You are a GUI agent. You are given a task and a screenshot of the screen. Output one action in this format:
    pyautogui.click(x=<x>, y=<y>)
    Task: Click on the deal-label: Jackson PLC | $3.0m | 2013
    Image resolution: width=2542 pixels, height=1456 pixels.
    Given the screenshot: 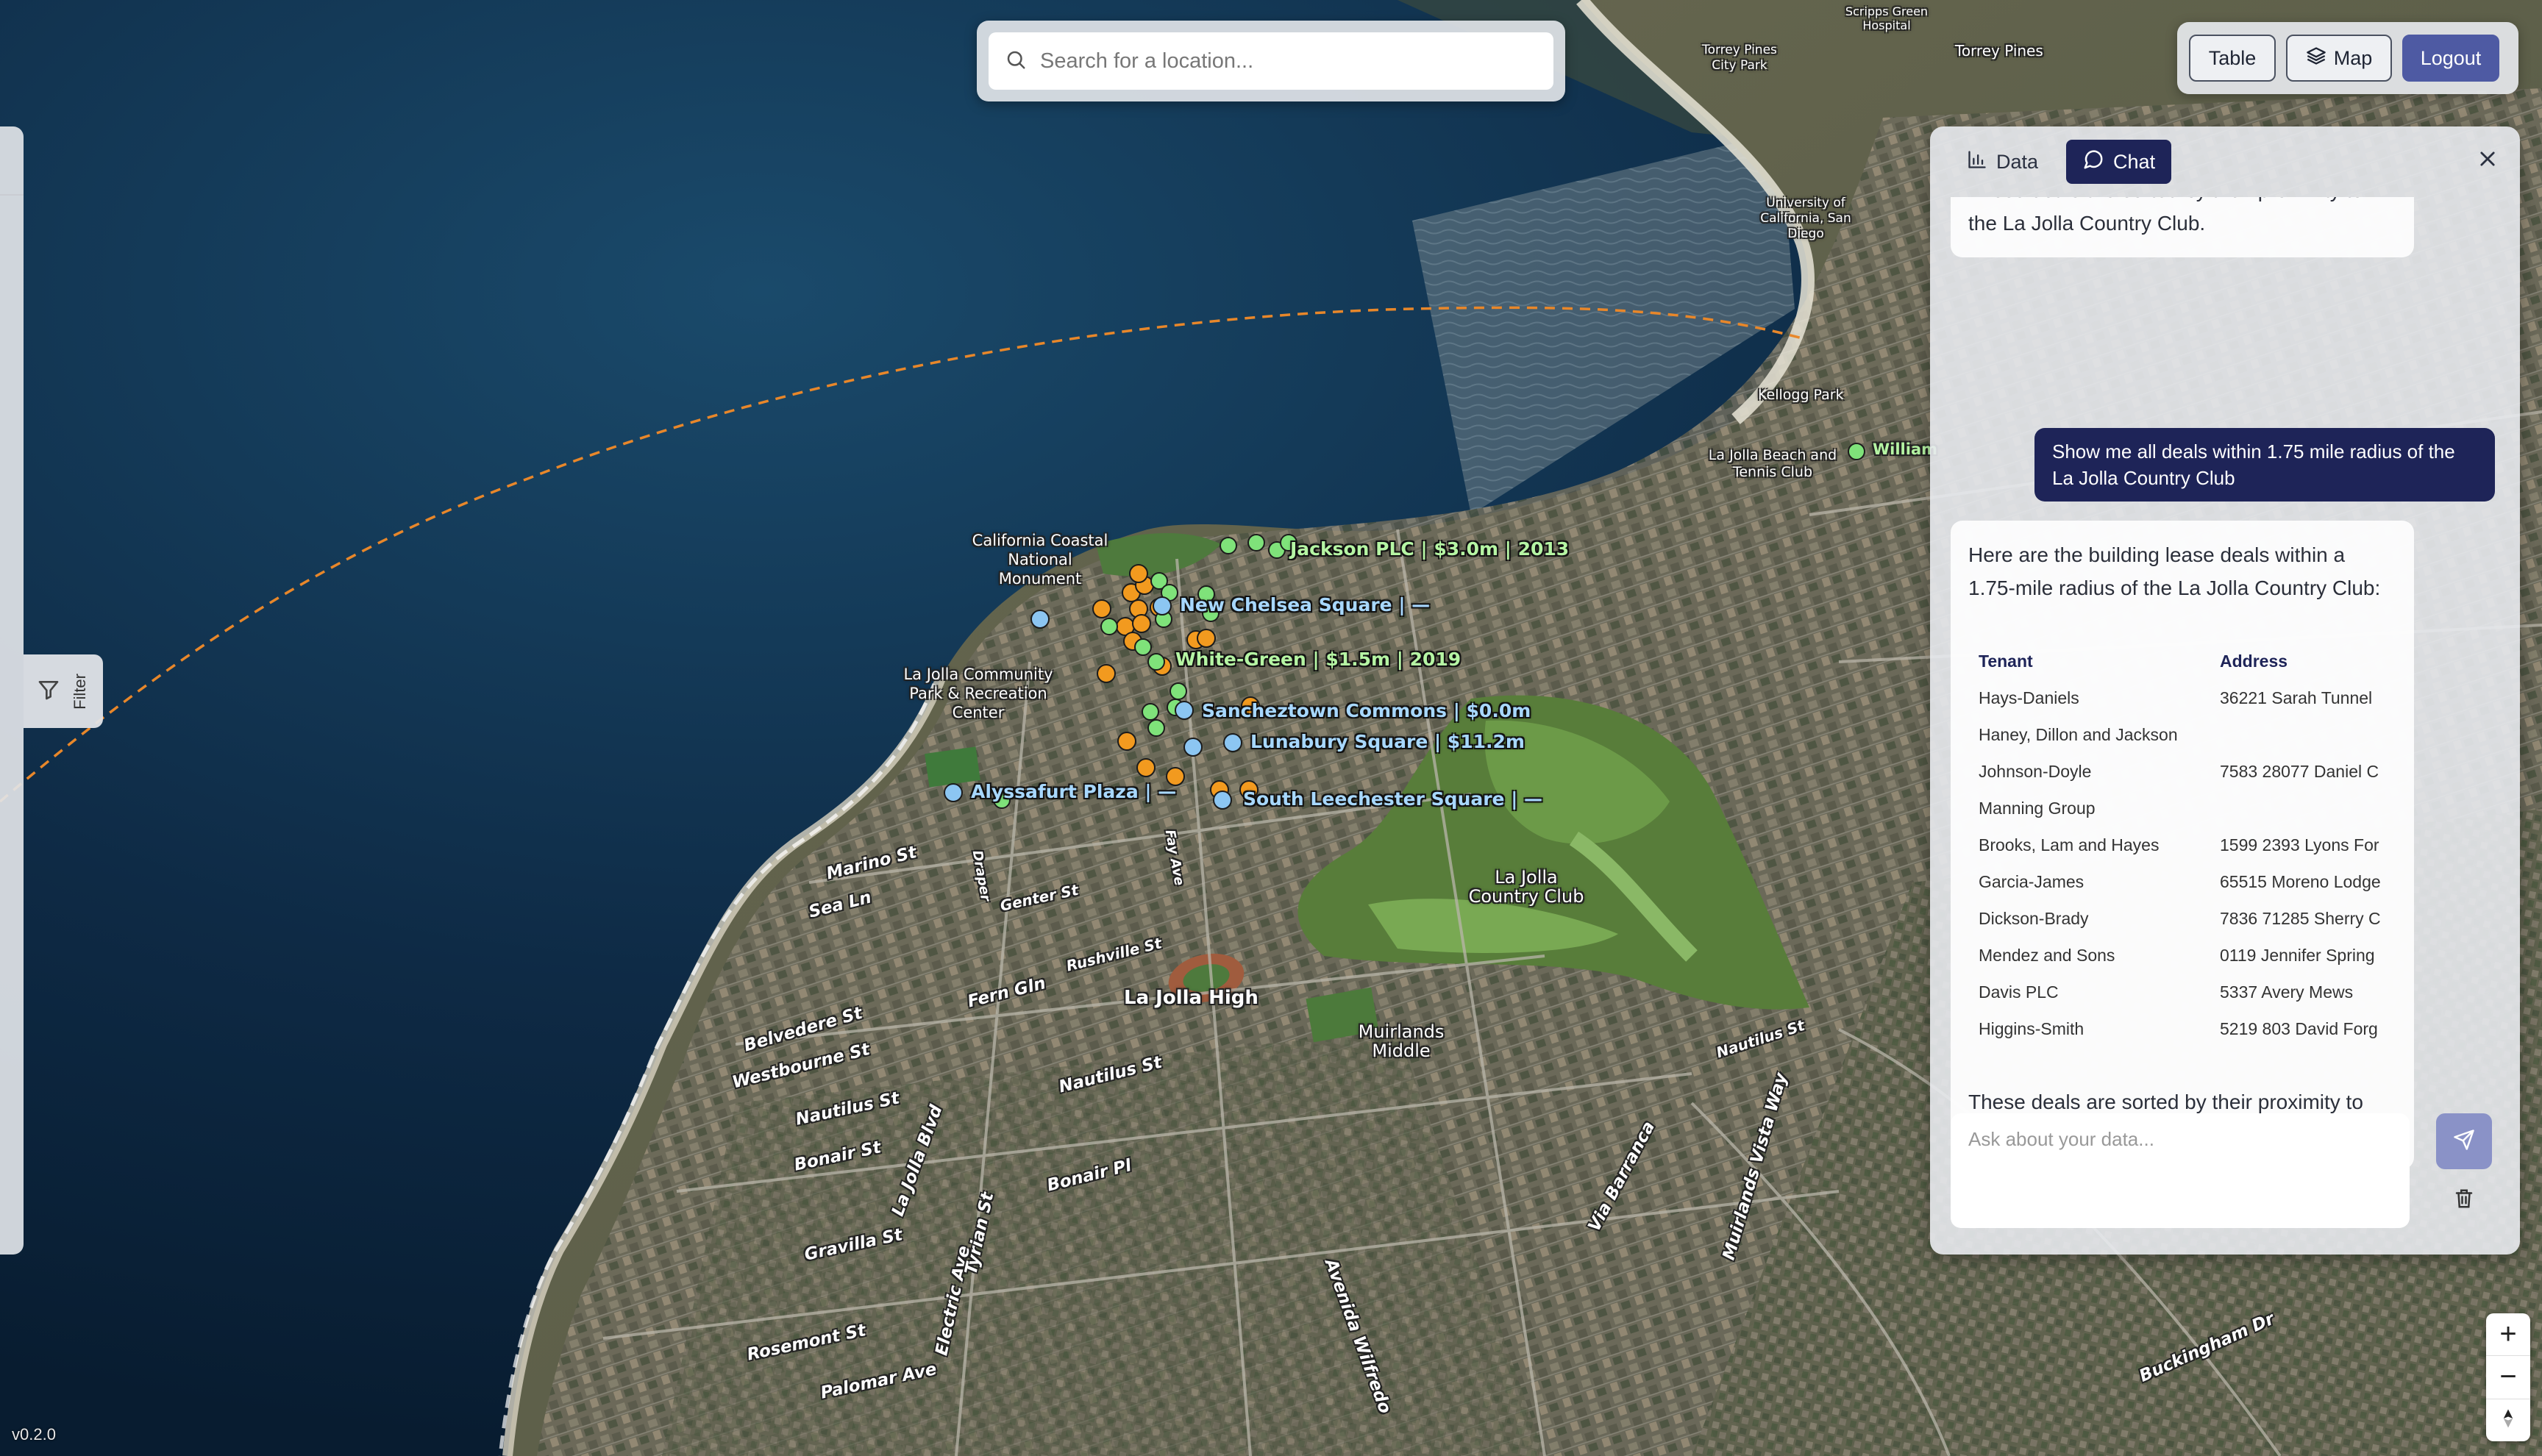 What is the action you would take?
    pyautogui.click(x=1429, y=549)
    